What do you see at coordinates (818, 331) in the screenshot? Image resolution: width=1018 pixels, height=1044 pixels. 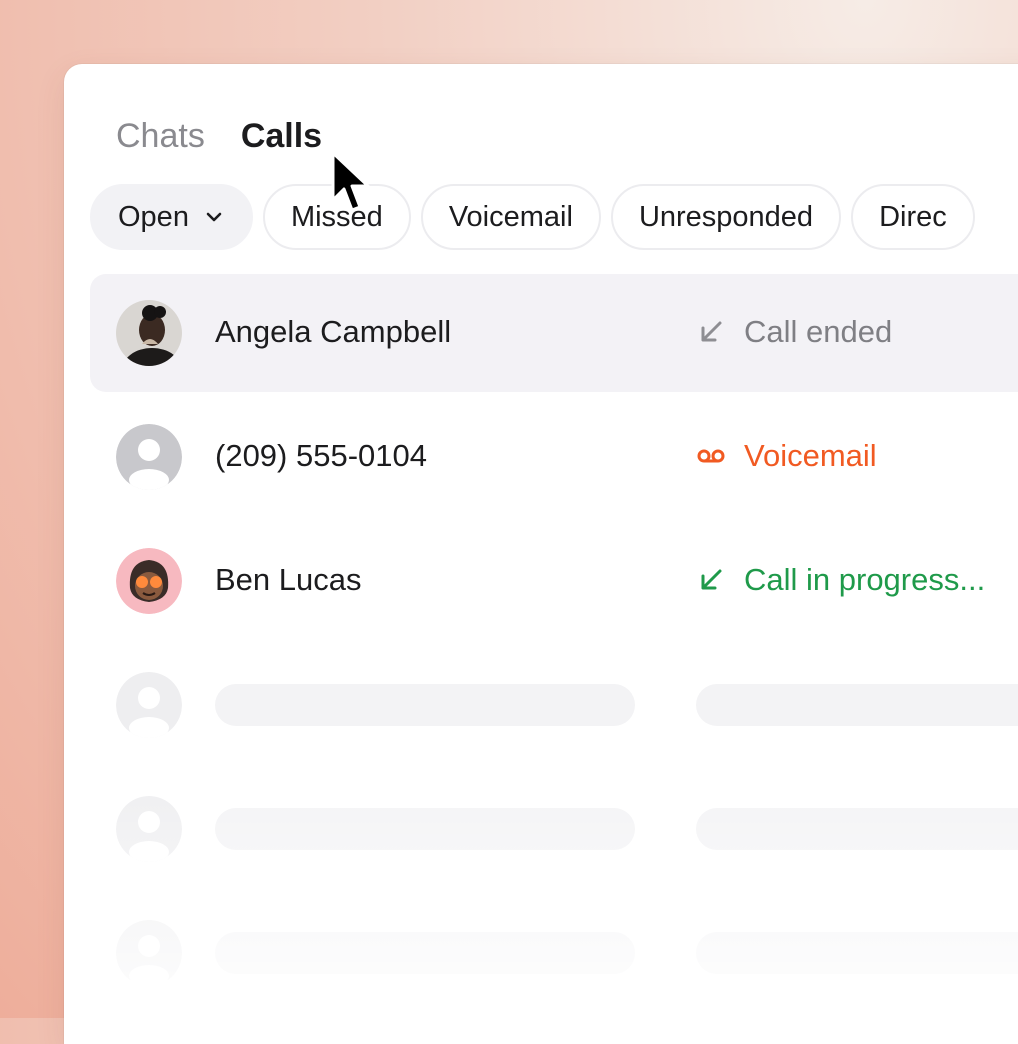 I see `call-status-label: Call ended` at bounding box center [818, 331].